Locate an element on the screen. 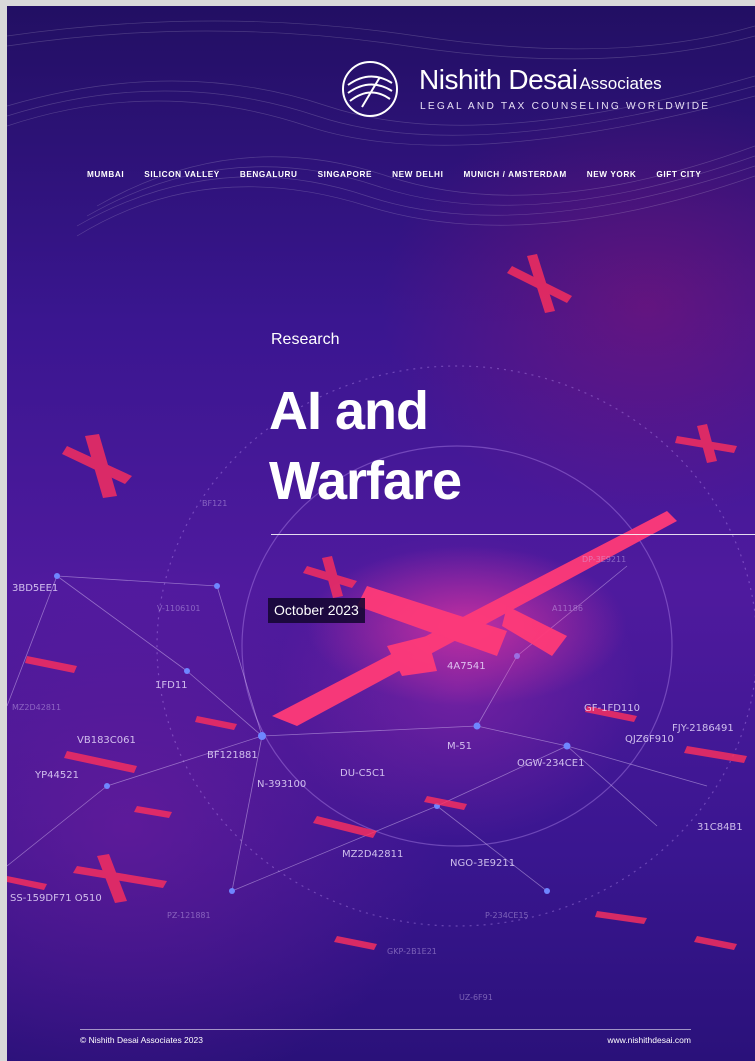 The height and width of the screenshot is (1061, 755). map-label: V-1106101 is located at coordinates (179, 608).